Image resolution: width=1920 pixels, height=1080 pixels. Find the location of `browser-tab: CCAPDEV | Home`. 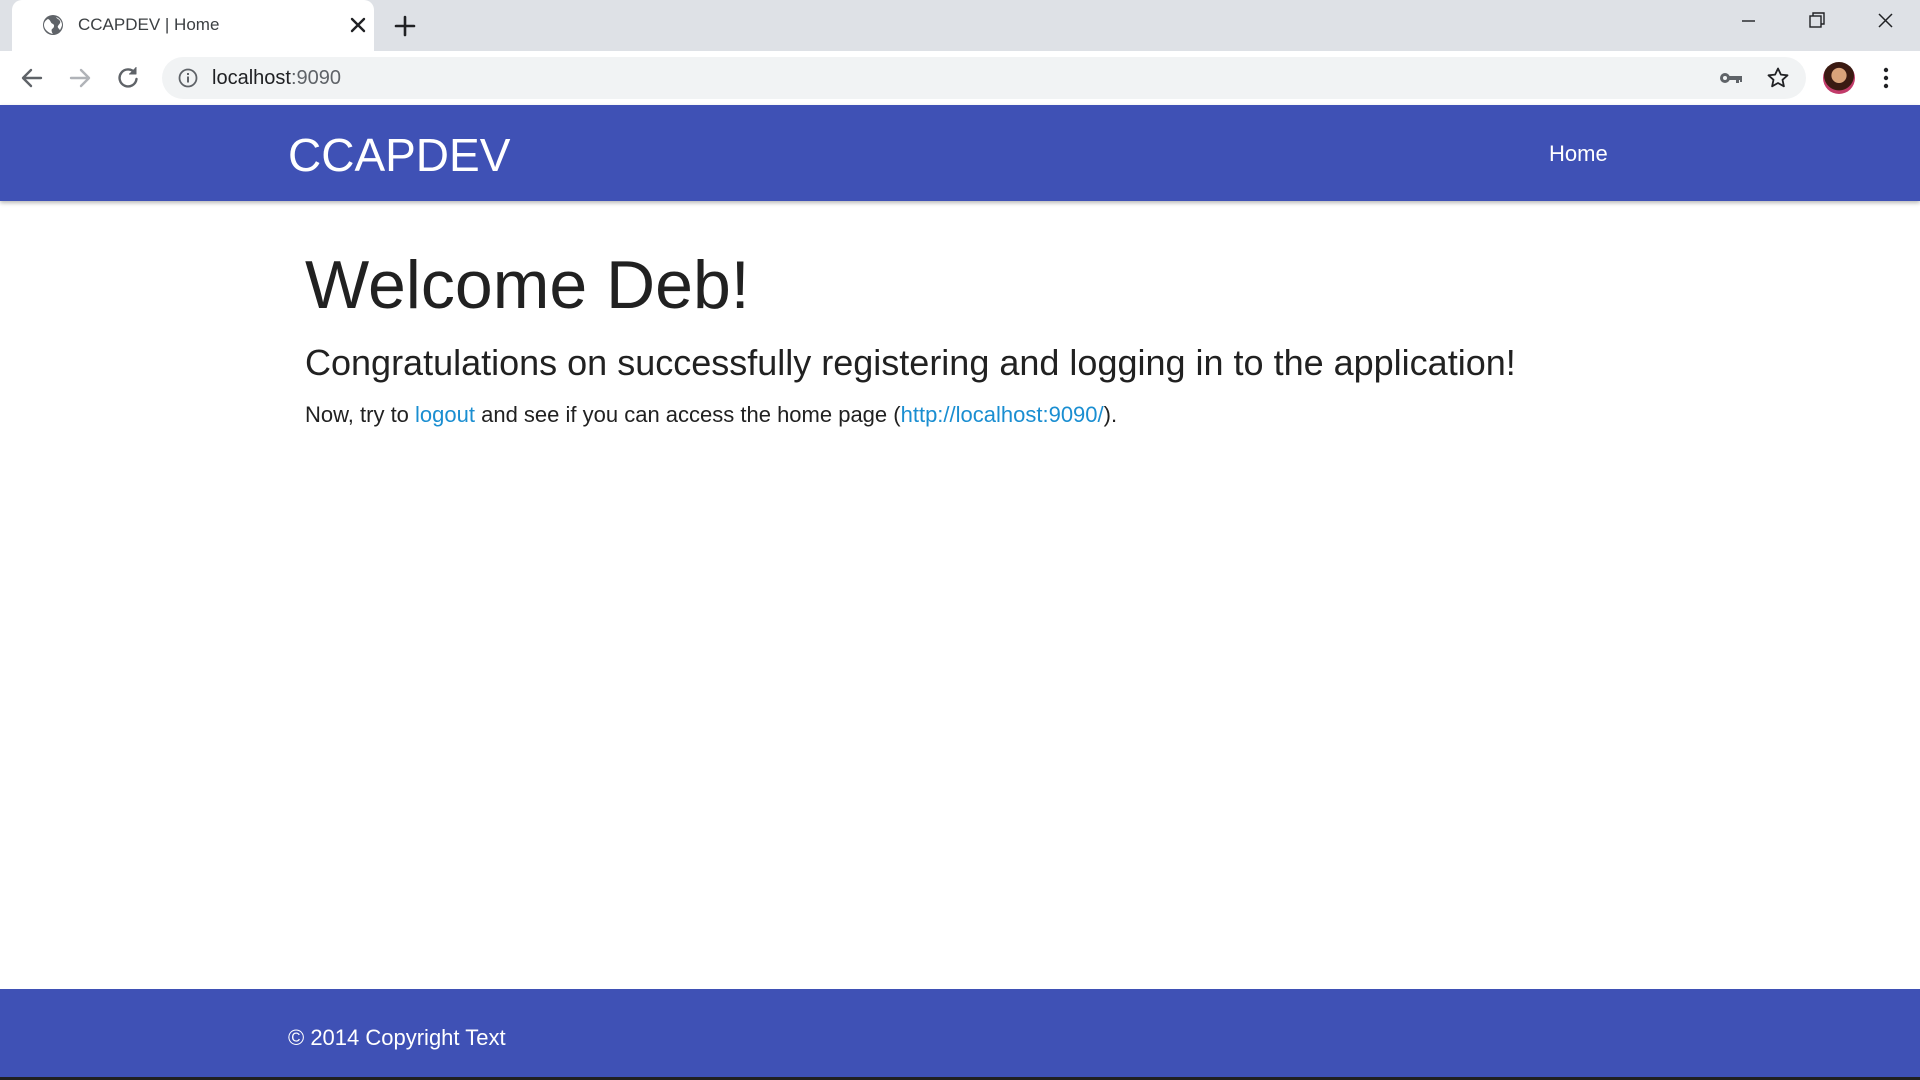

browser-tab: CCAPDEV | Home is located at coordinates (193, 25).